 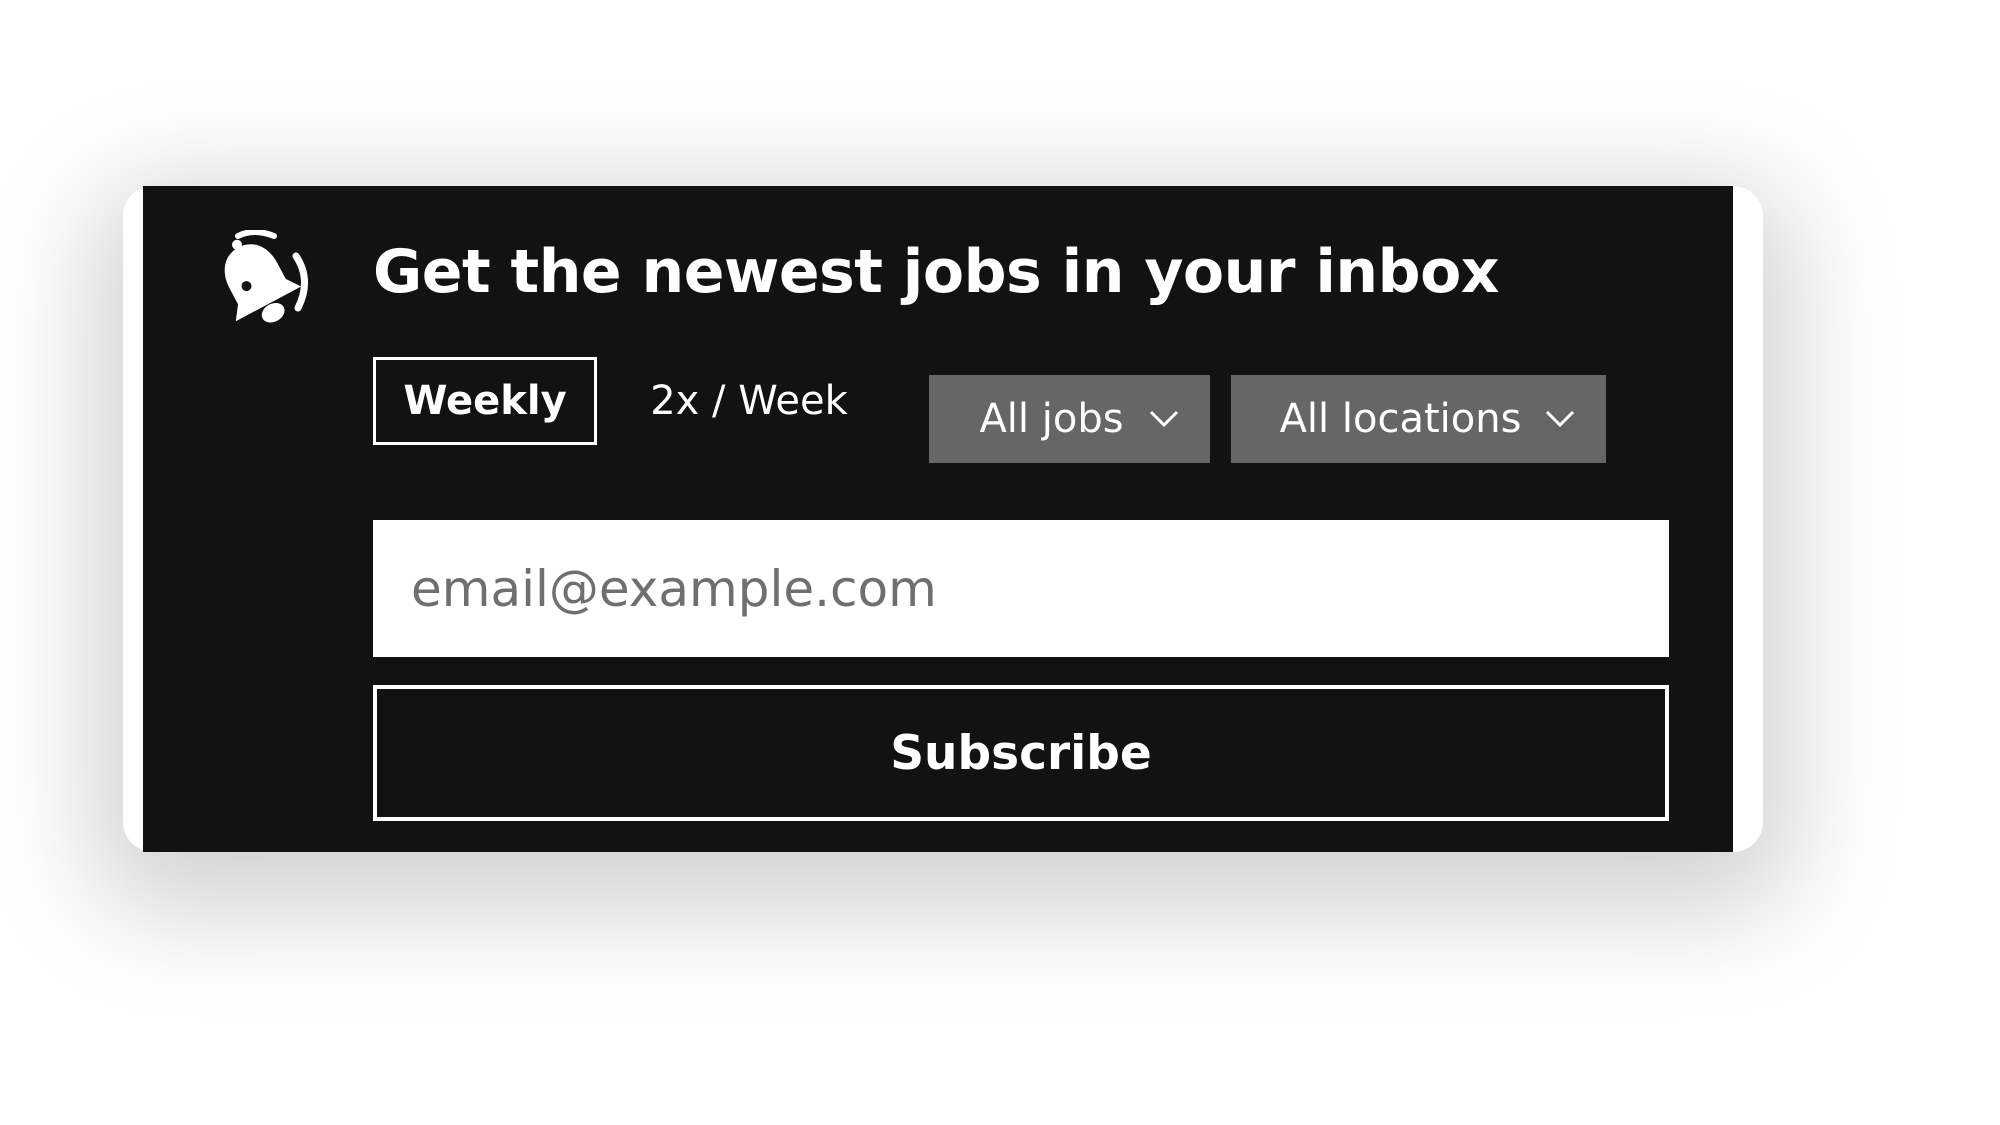 I want to click on jobs-filter-dropdown: All jobs, so click(x=1069, y=419).